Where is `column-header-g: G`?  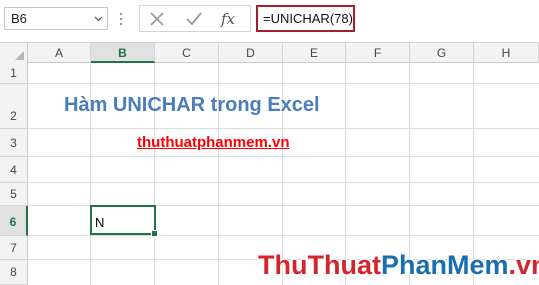 column-header-g: G is located at coordinates (442, 53).